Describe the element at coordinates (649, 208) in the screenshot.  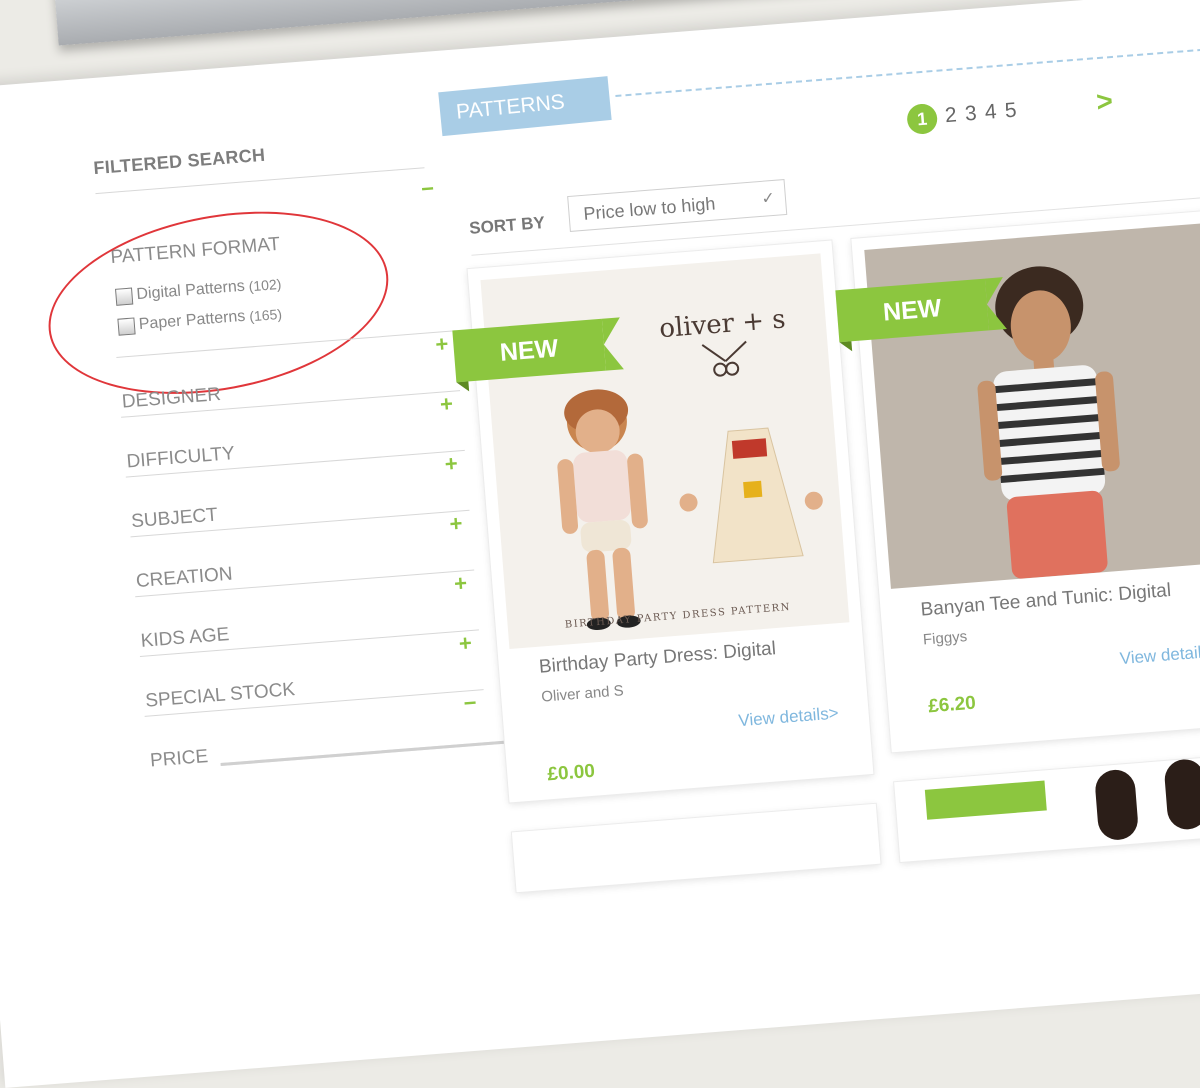
I see `sort-selected-value: Price low to high` at that location.